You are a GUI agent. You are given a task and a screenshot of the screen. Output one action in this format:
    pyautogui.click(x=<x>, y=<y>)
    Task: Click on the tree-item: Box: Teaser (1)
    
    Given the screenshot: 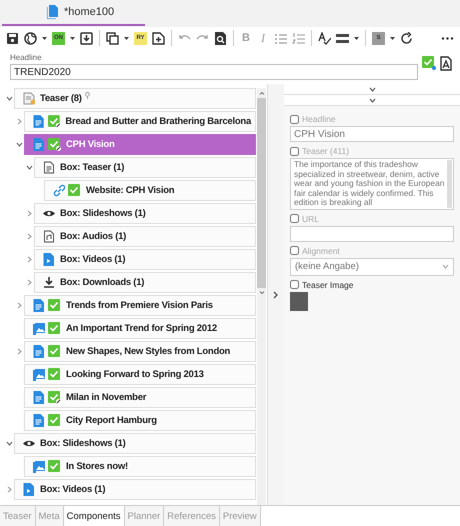 What is the action you would take?
    pyautogui.click(x=145, y=167)
    